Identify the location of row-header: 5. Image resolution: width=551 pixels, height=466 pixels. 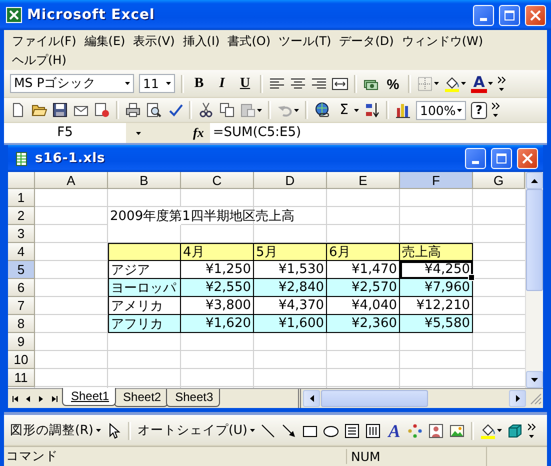
(21, 270).